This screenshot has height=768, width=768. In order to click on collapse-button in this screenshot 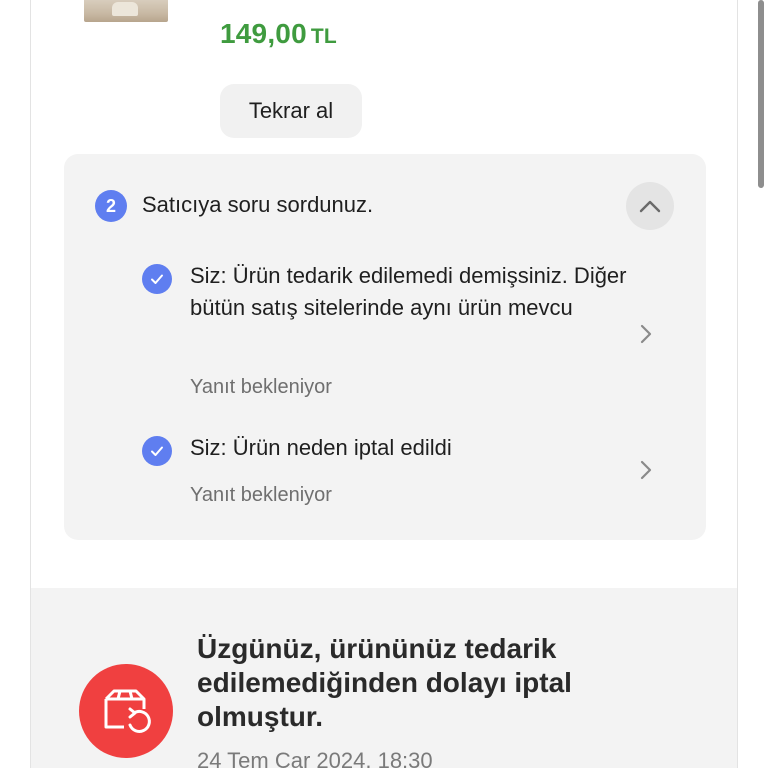, I will do `click(650, 206)`.